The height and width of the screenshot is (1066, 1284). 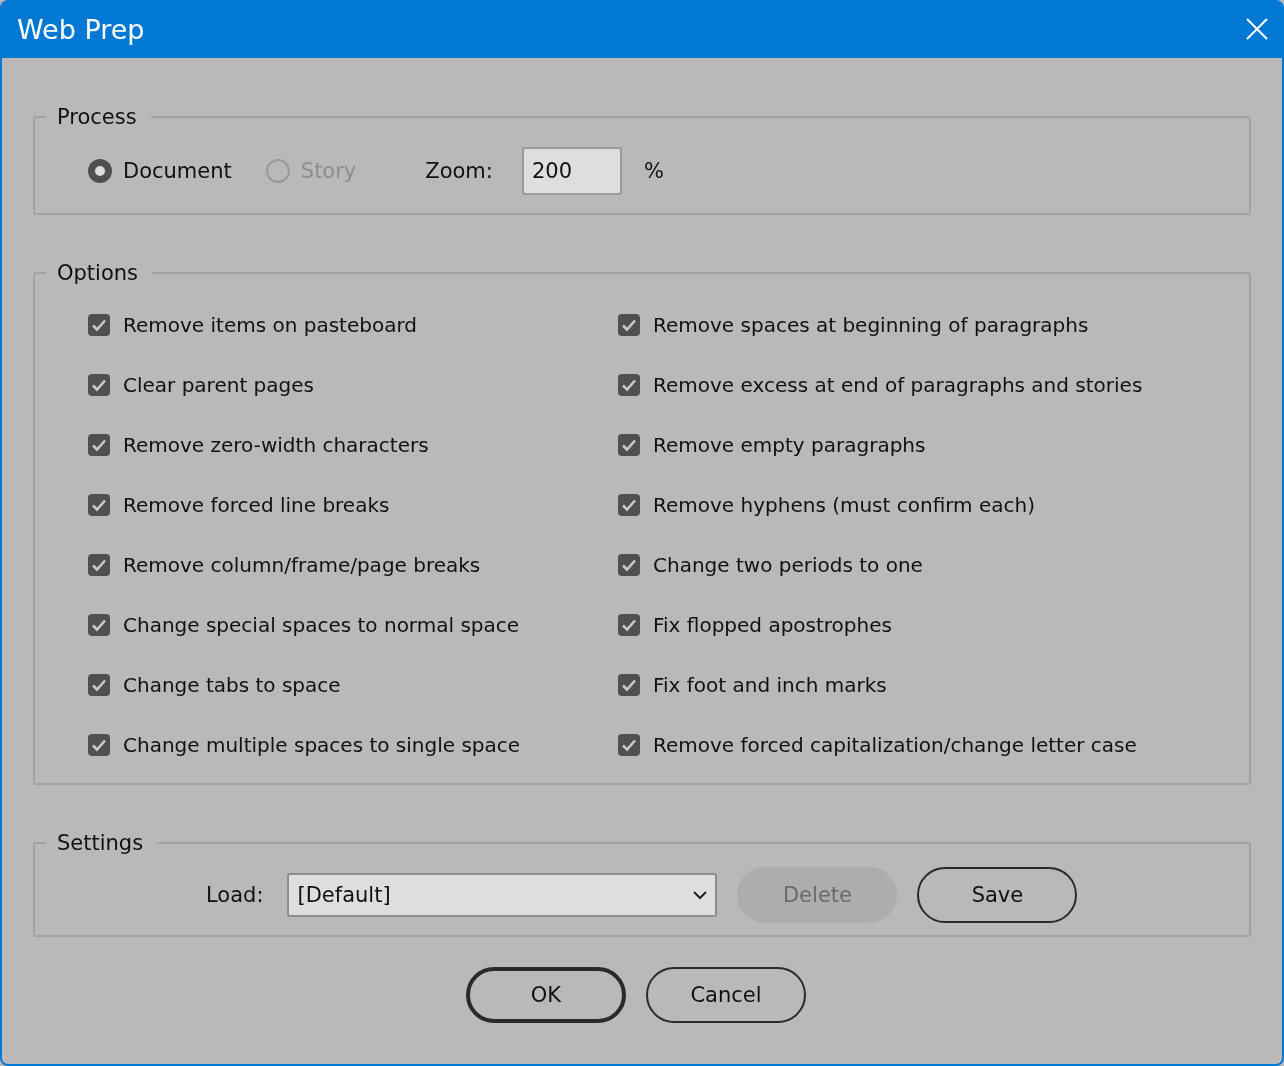 What do you see at coordinates (726, 995) in the screenshot?
I see `dialog-button: Cancel` at bounding box center [726, 995].